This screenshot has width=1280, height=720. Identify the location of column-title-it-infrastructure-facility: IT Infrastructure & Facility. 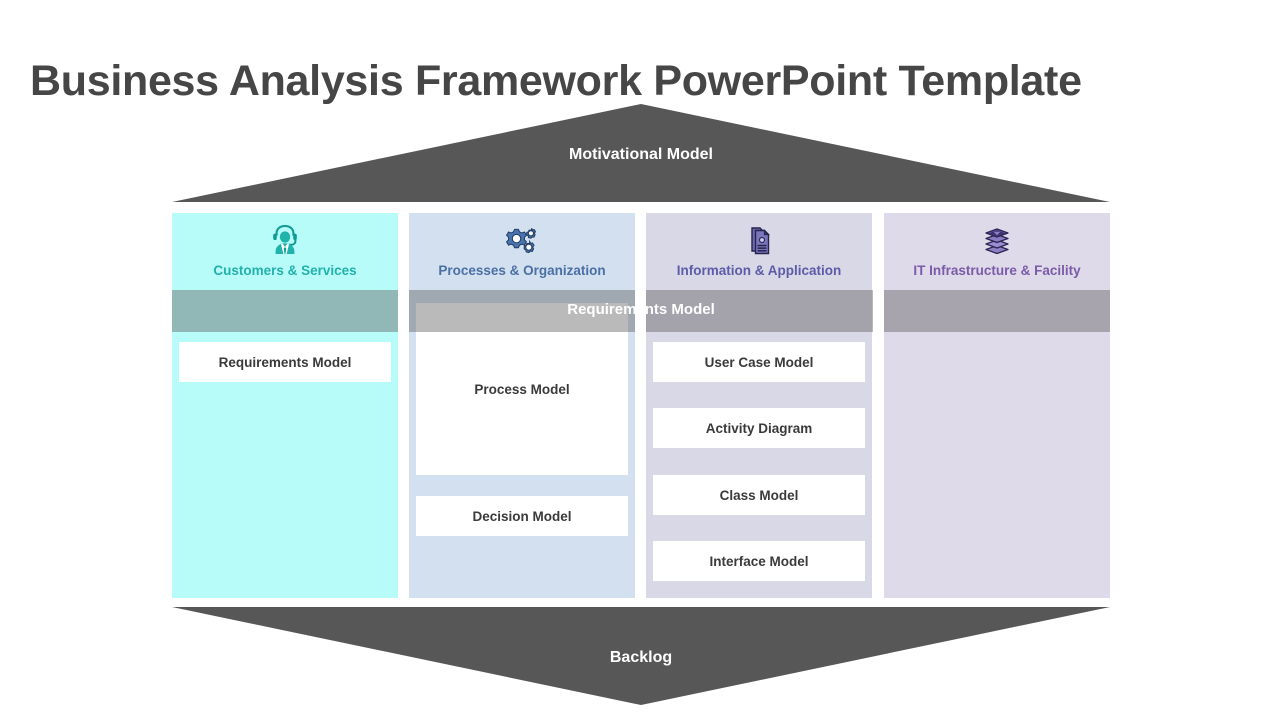
(997, 270).